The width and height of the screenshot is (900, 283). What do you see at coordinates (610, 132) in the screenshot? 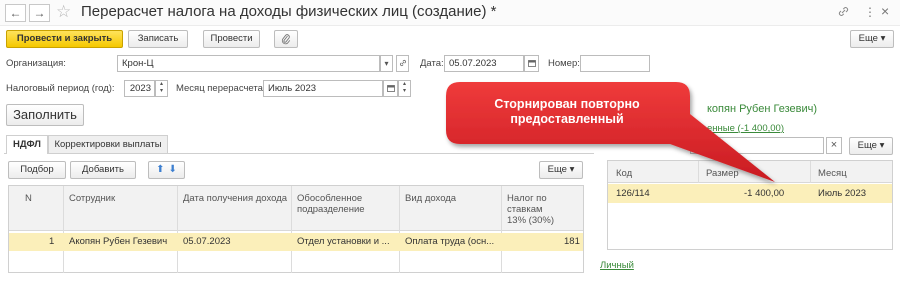
I see `callout-bubble` at bounding box center [610, 132].